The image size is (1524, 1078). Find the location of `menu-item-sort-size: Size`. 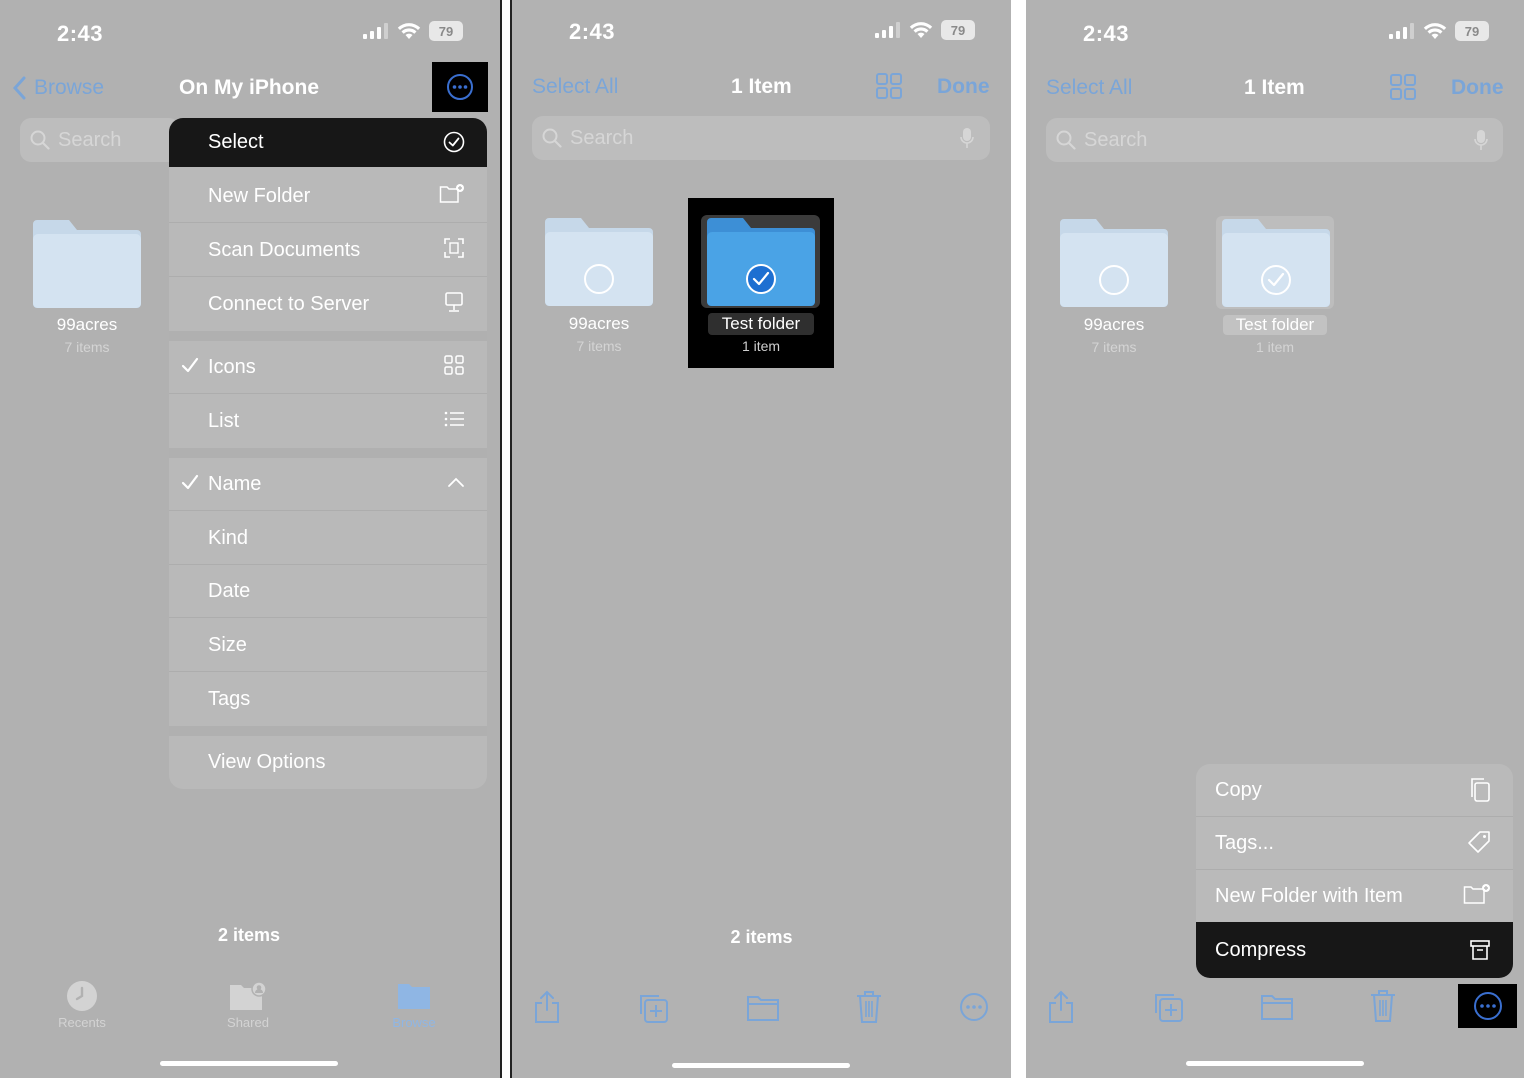

menu-item-sort-size: Size is located at coordinates (328, 645).